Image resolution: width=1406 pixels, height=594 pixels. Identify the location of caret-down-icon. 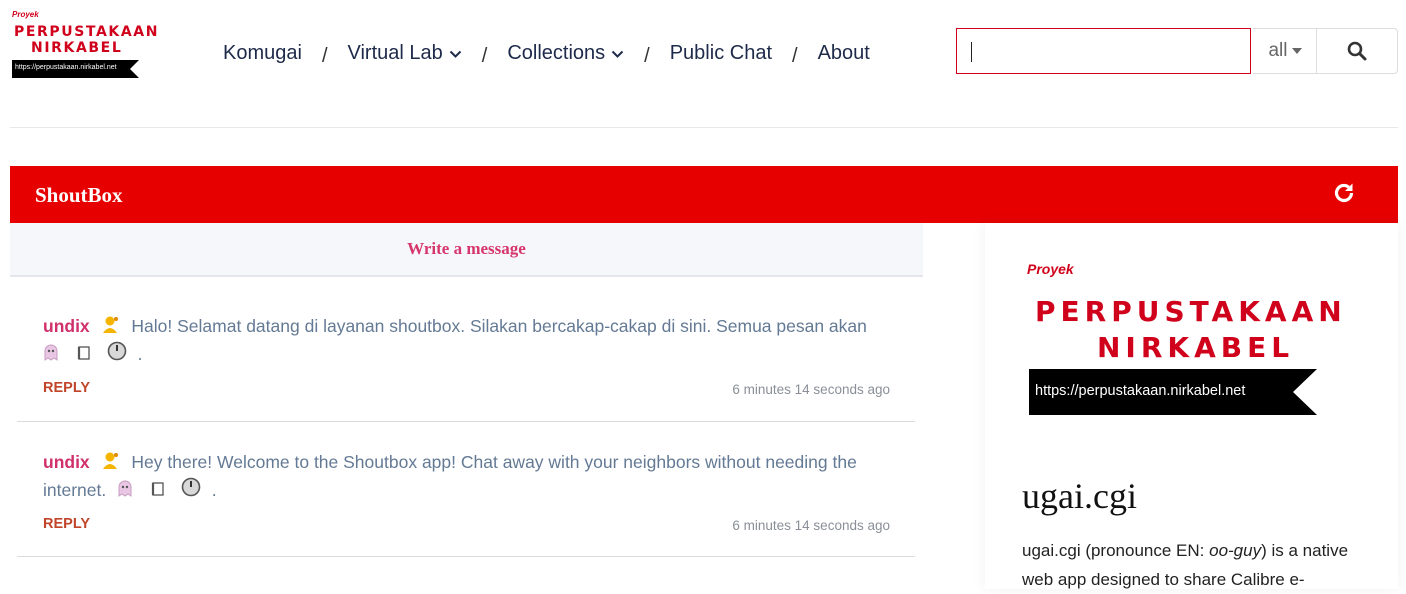
(1296, 51).